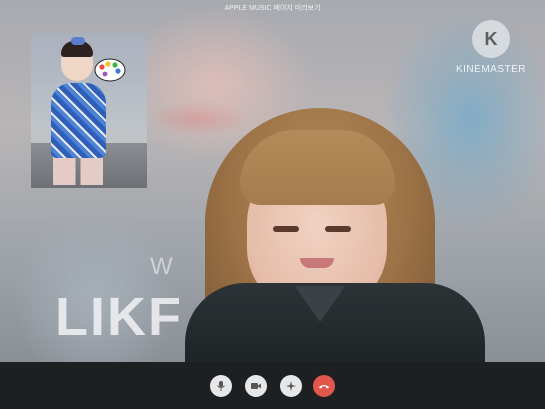  Describe the element at coordinates (272, 8) in the screenshot. I see `call-header-text: APPLE MUSIC 페이지 미리보기` at that location.